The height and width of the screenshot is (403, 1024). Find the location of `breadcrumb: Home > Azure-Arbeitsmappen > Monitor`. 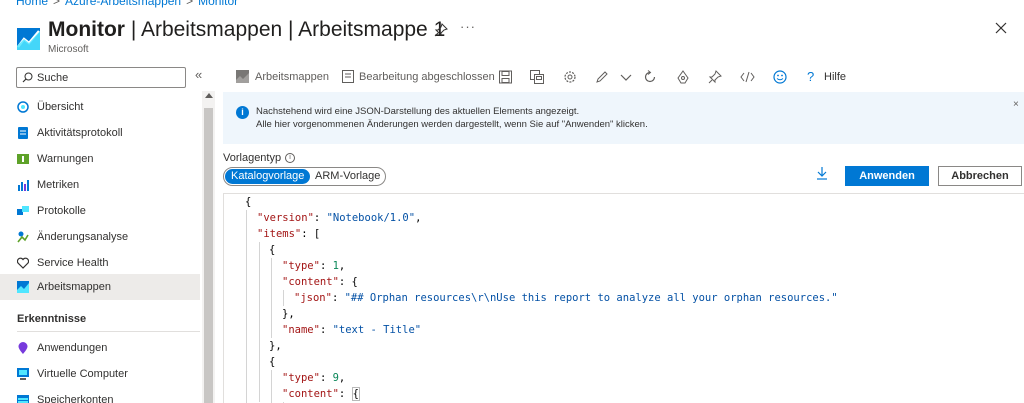

breadcrumb: Home > Azure-Arbeitsmappen > Monitor is located at coordinates (127, 4).